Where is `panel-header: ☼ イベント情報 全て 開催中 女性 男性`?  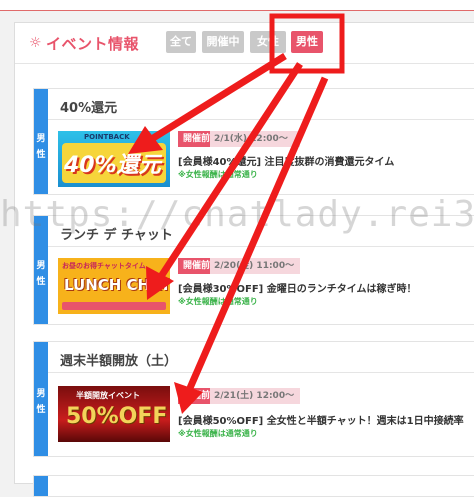 panel-header: ☼ イベント情報 全て 開催中 女性 男性 is located at coordinates (244, 43).